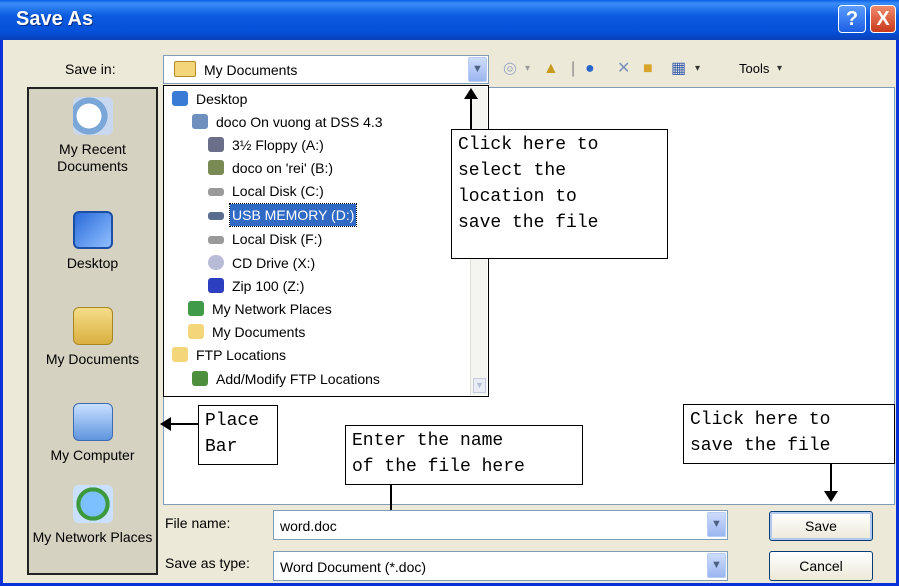 The height and width of the screenshot is (586, 899). Describe the element at coordinates (464, 455) in the screenshot. I see `callout-enter-file-name: Enter the name of the file here` at that location.